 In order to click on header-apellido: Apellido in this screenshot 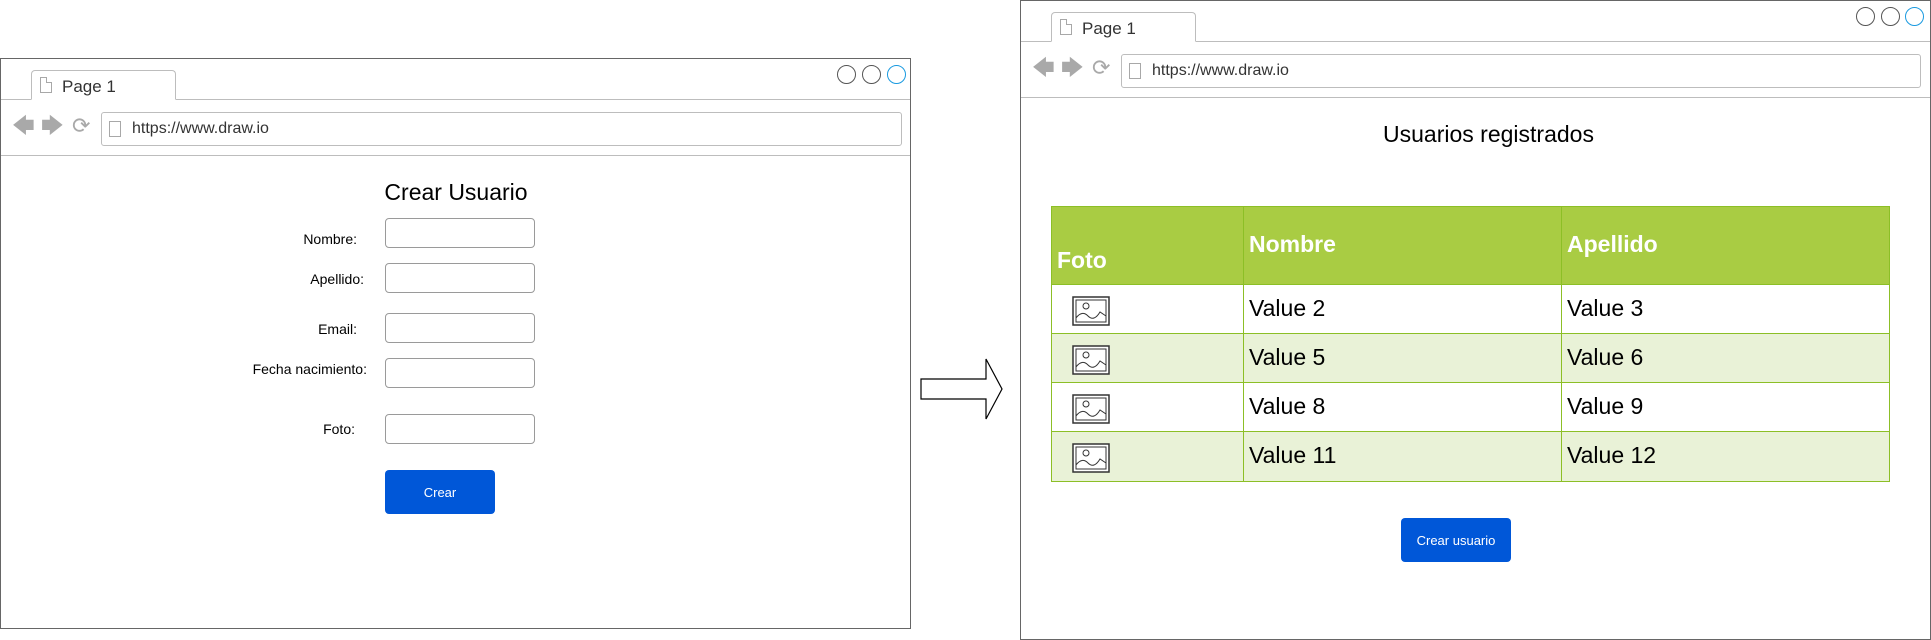, I will do `click(1612, 244)`.